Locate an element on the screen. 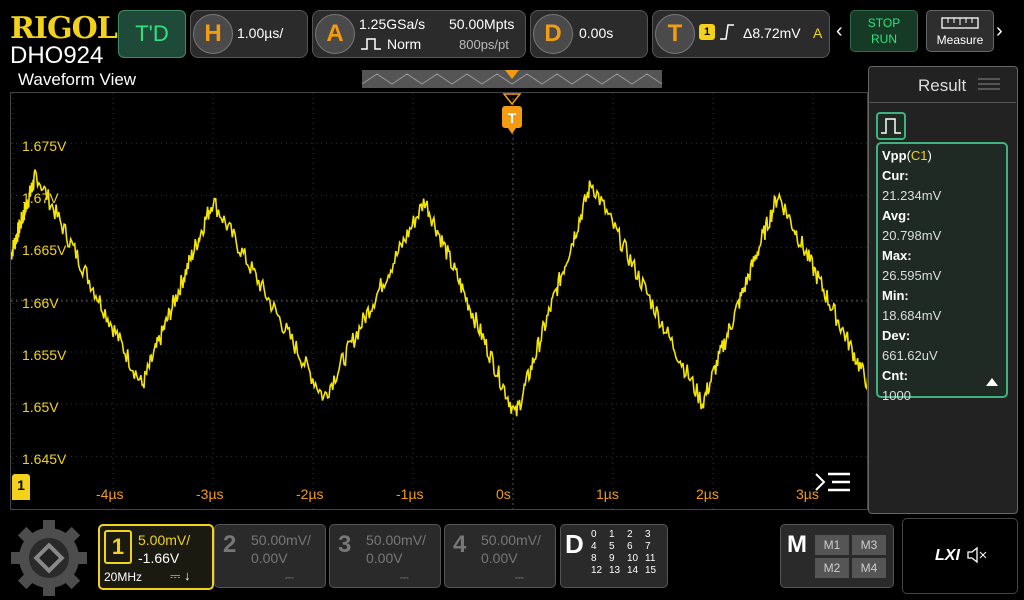 This screenshot has height=600, width=1024. menu-icon is located at coordinates (833, 484).